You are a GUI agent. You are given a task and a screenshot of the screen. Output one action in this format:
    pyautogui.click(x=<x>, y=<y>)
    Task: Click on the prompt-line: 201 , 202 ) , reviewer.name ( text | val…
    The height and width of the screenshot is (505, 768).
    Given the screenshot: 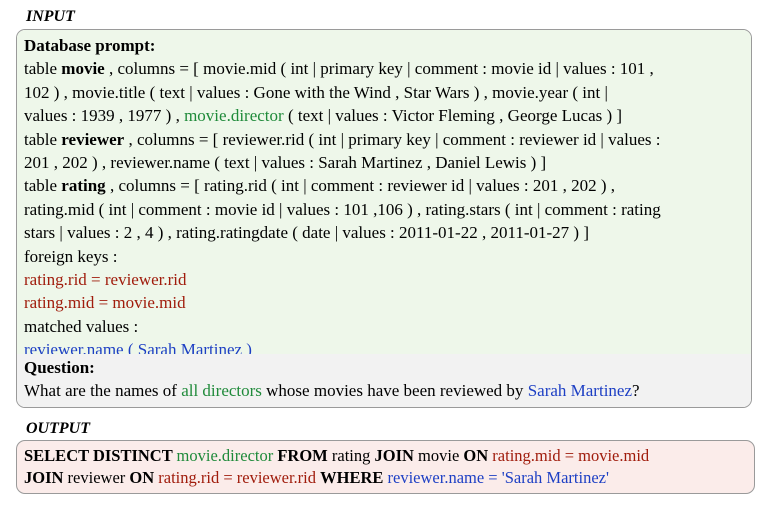 What is the action you would take?
    pyautogui.click(x=384, y=162)
    